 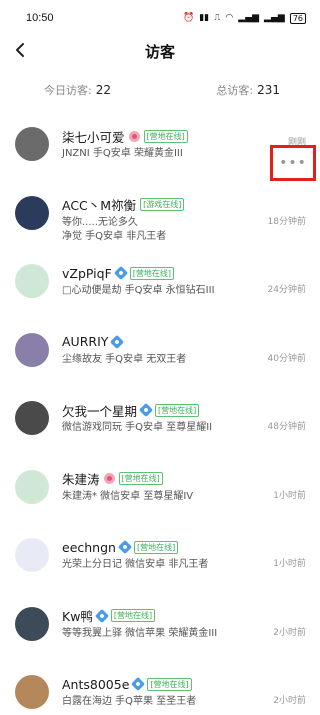 What do you see at coordinates (68, 90) in the screenshot?
I see `today-visitors-label: 今日访客:` at bounding box center [68, 90].